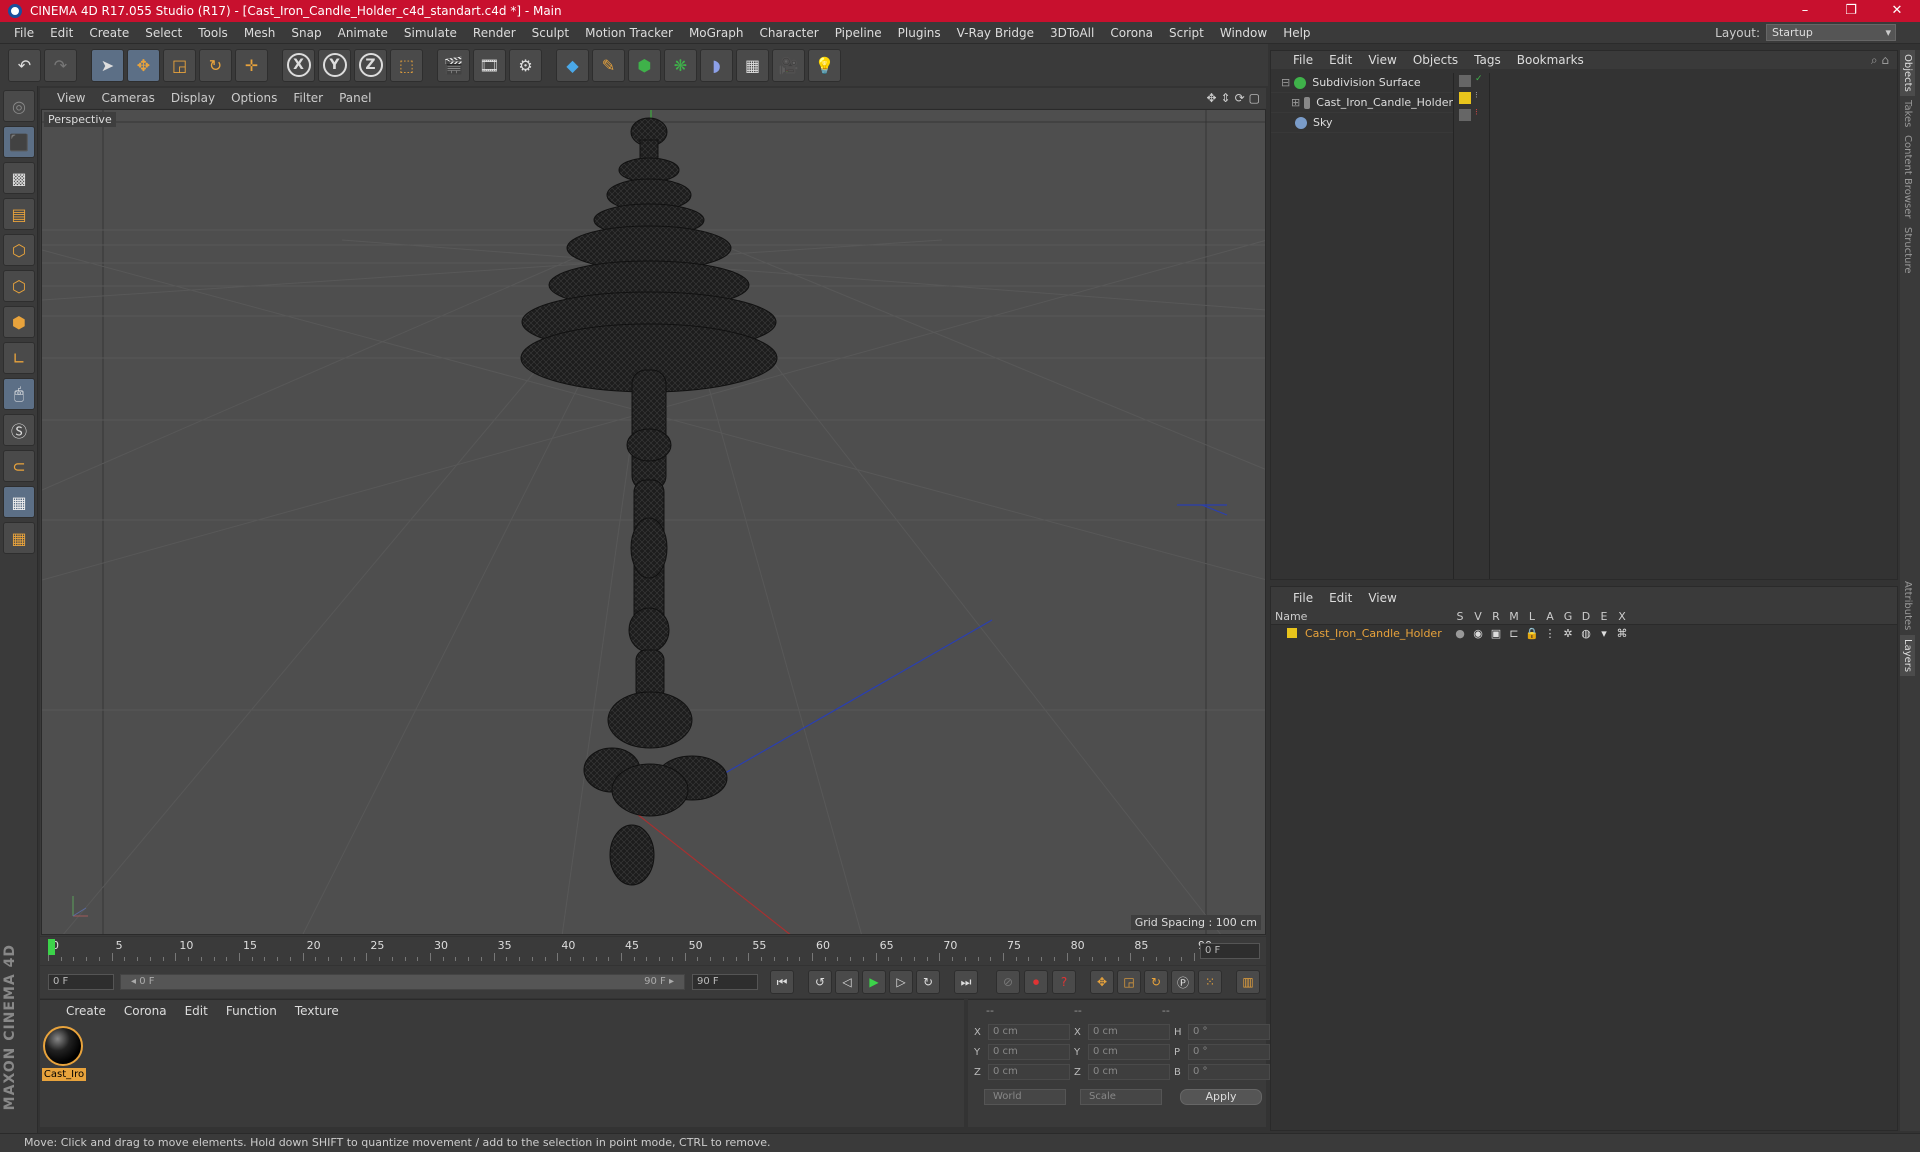 This screenshot has width=1920, height=1152. Describe the element at coordinates (1568, 633) in the screenshot. I see `generator-icon: ✲` at that location.